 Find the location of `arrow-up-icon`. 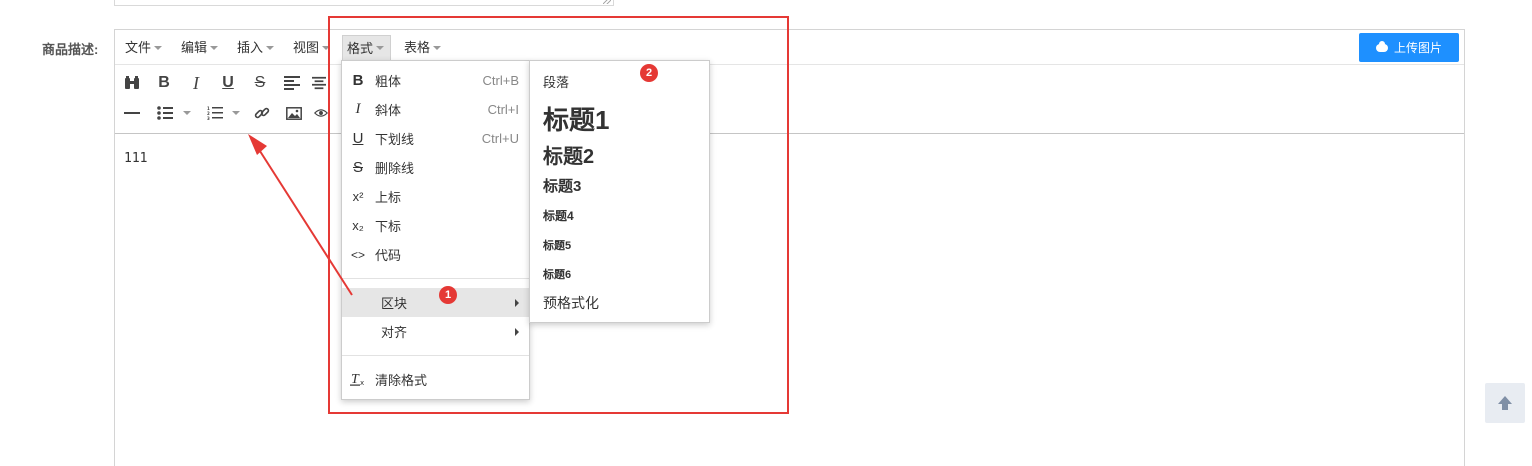

arrow-up-icon is located at coordinates (1505, 403).